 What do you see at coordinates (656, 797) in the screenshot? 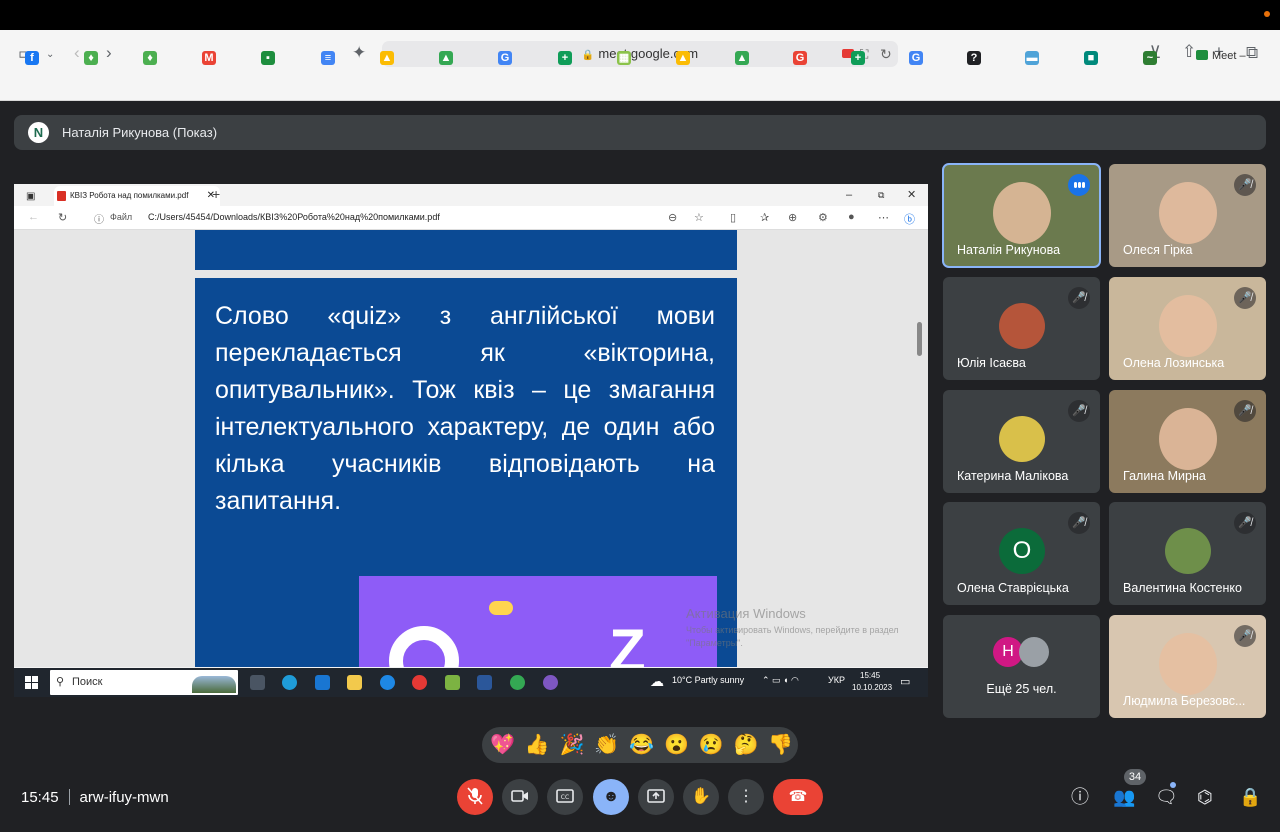
I see `present-button` at bounding box center [656, 797].